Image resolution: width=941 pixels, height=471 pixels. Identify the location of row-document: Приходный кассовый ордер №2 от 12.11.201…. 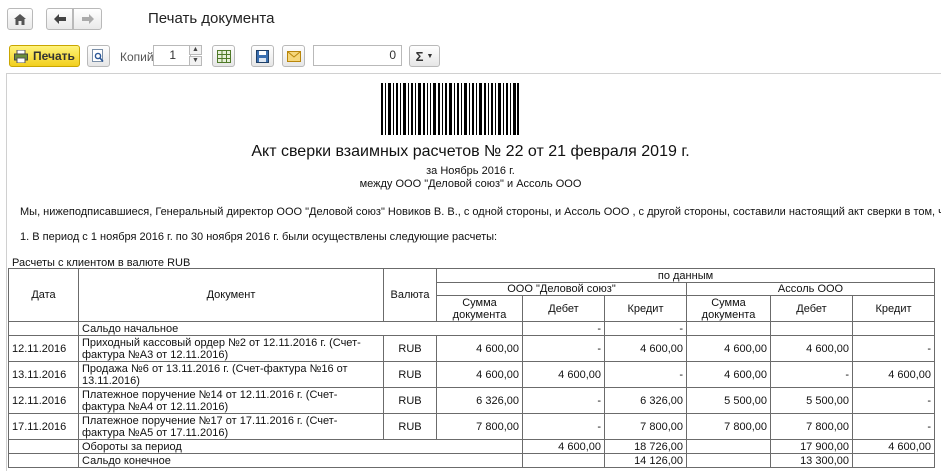
(231, 348).